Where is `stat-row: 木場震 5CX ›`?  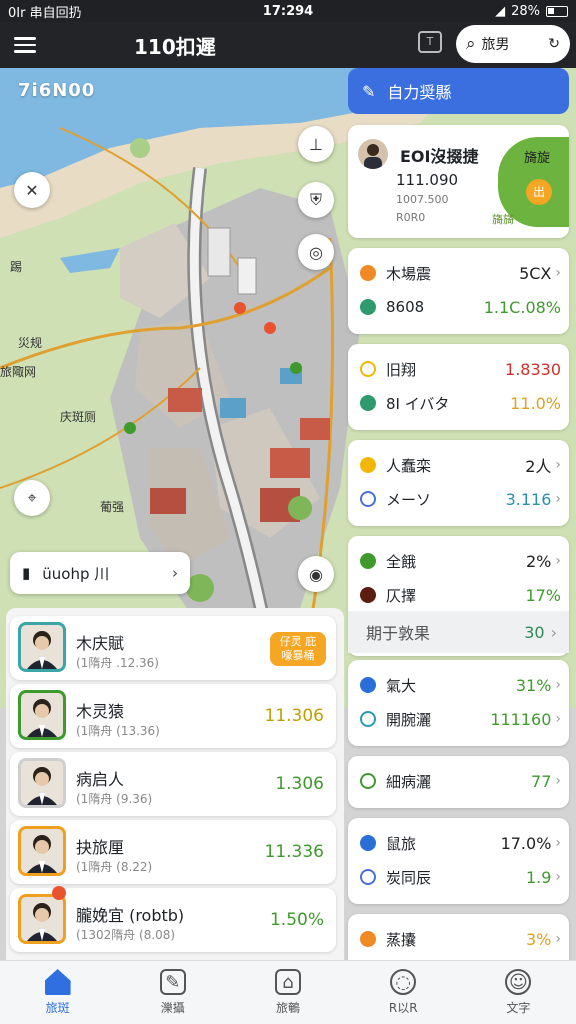 stat-row: 木場震 5CX › is located at coordinates (460, 273).